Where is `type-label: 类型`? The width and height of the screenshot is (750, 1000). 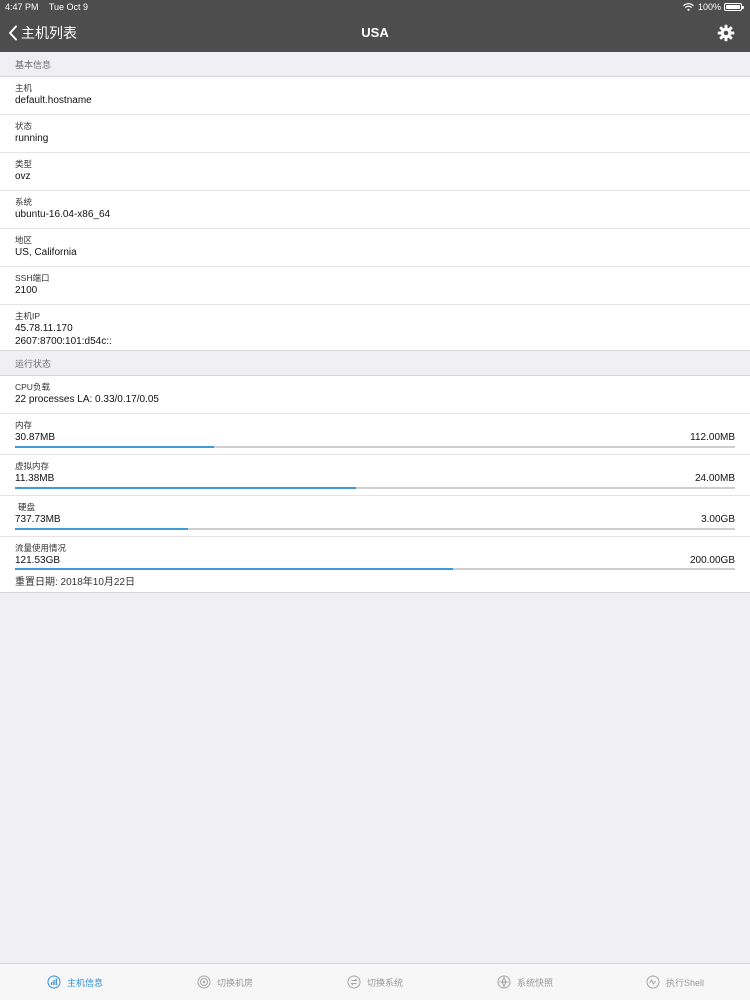
type-label: 类型 is located at coordinates (24, 164).